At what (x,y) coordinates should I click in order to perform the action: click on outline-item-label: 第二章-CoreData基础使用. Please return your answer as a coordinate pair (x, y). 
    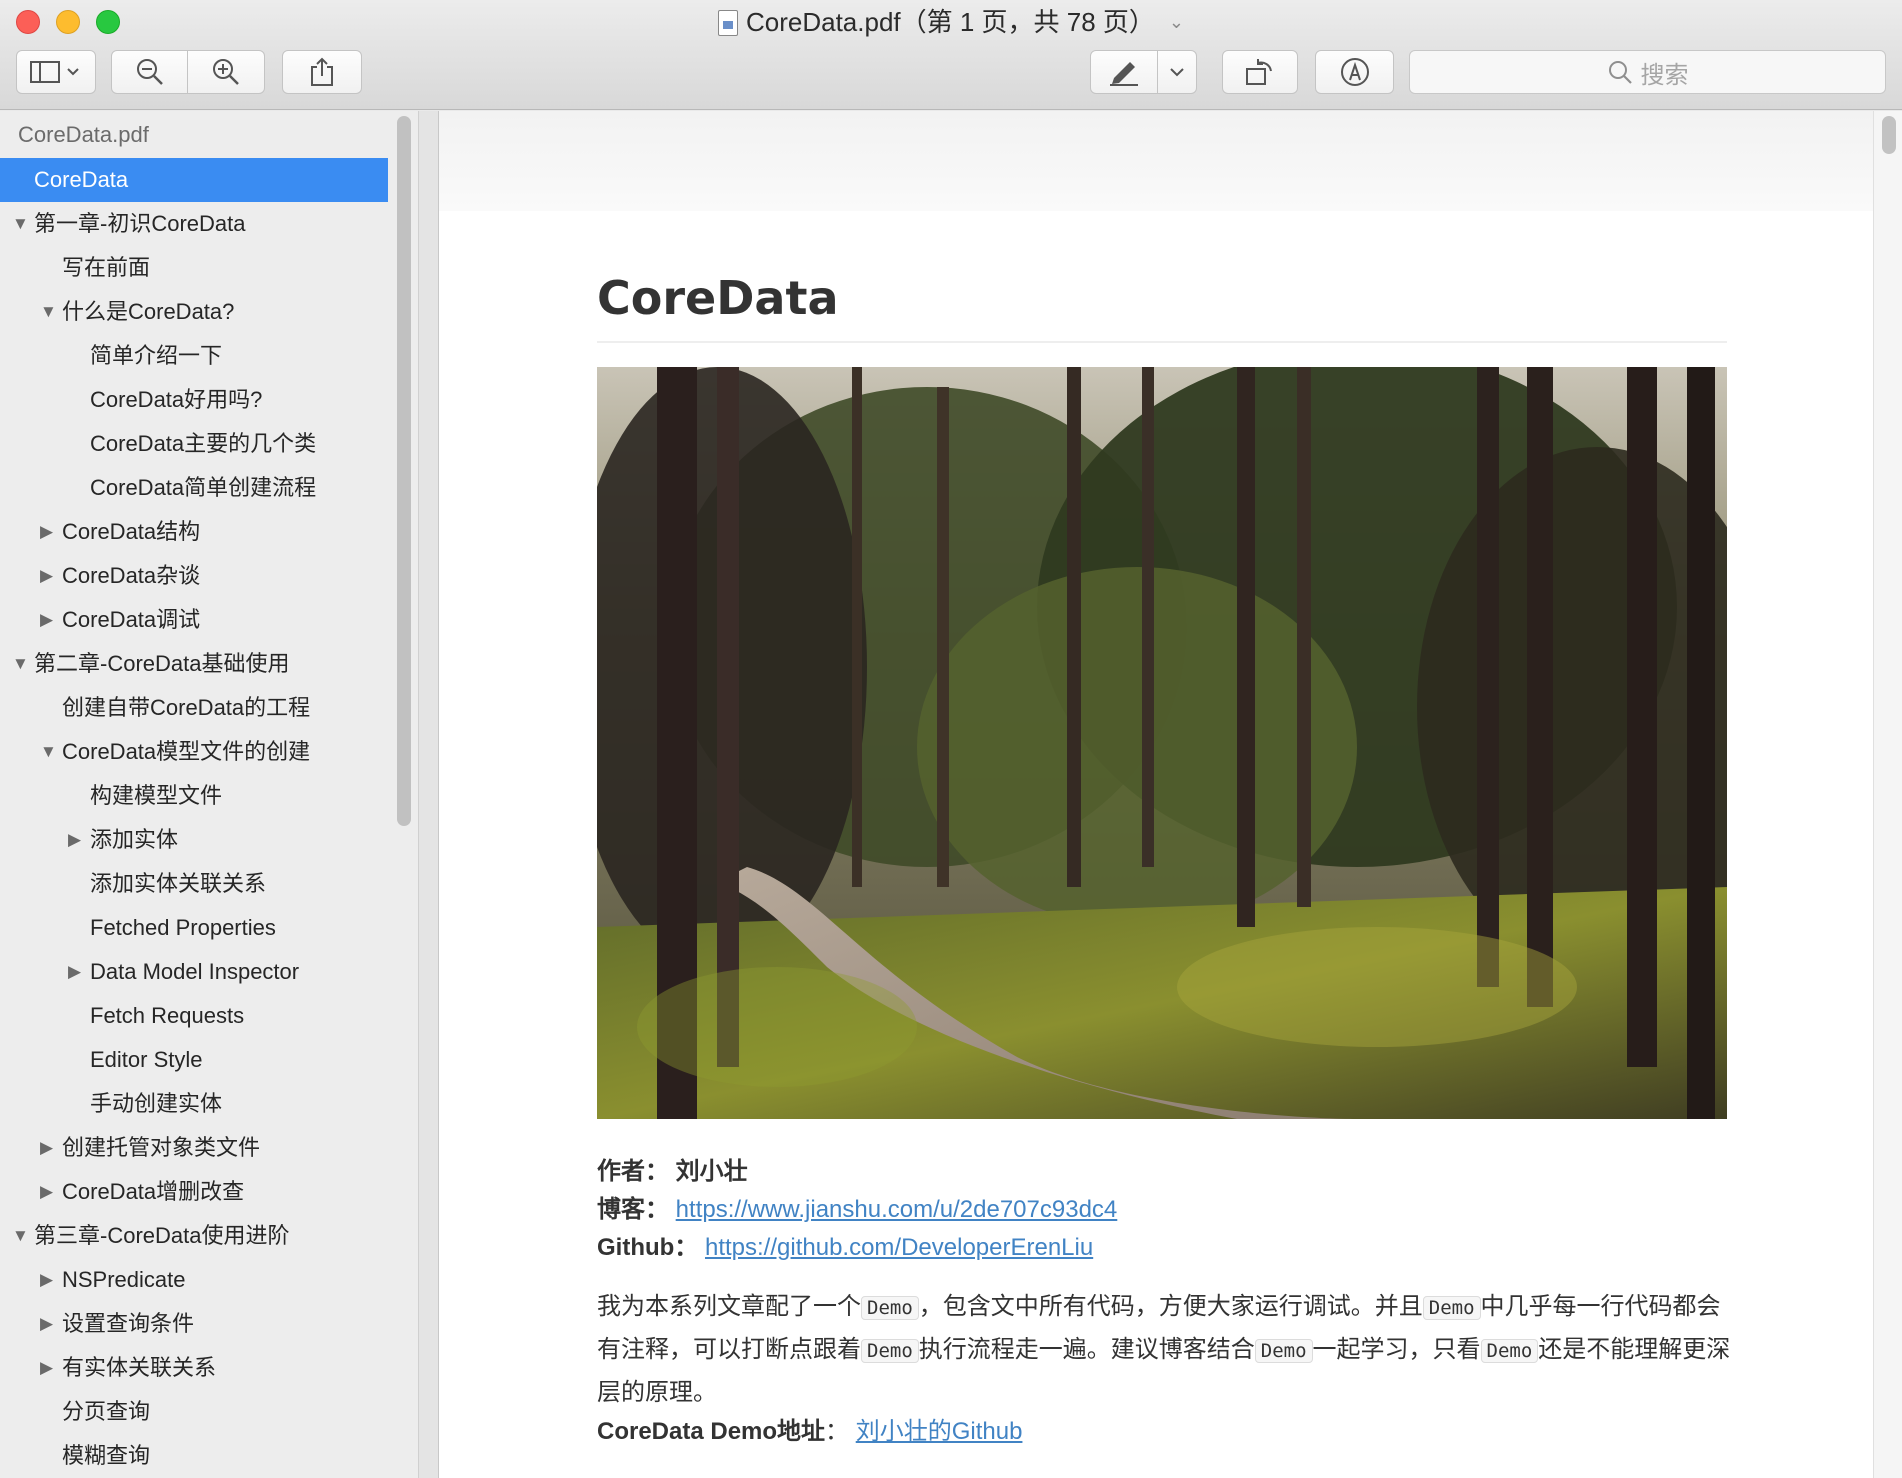
    Looking at the image, I should click on (162, 663).